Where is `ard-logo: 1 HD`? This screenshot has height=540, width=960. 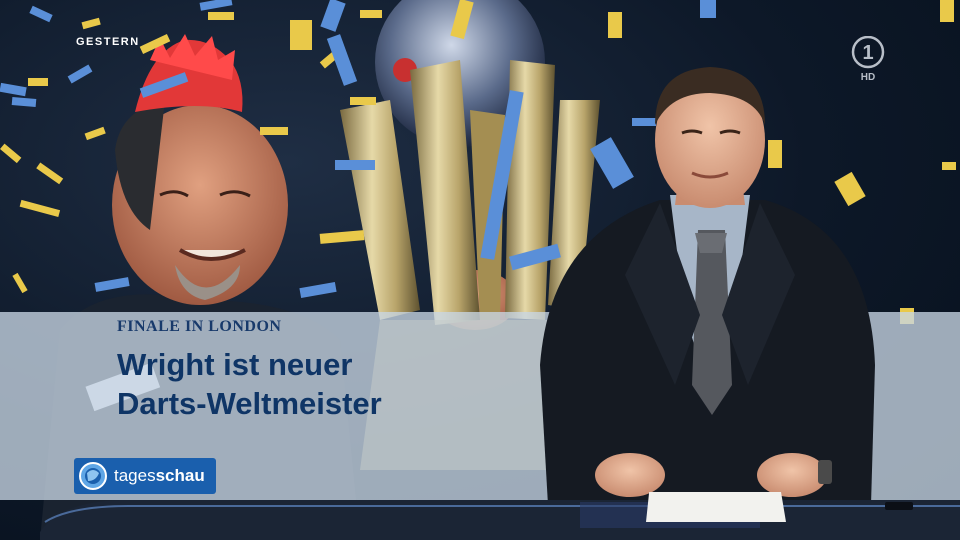 ard-logo: 1 HD is located at coordinates (868, 59).